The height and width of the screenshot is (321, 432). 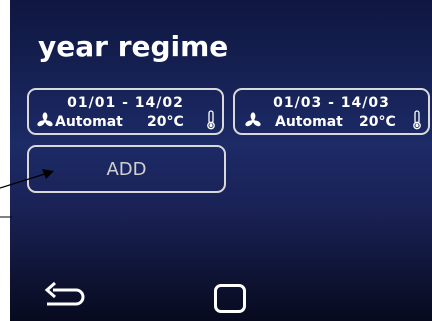 I want to click on regime-date-range: 01/01 - 14/02, so click(x=125, y=103).